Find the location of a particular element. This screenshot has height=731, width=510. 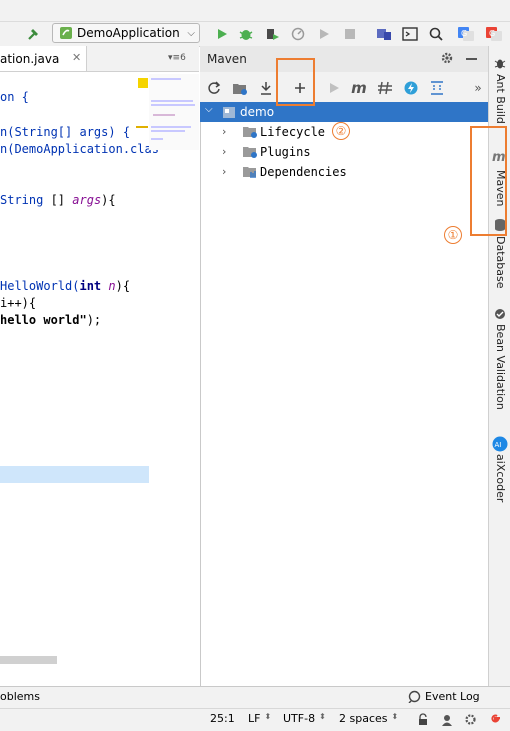

stripe-aixcoder: aiXcoder is located at coordinates (500, 478).